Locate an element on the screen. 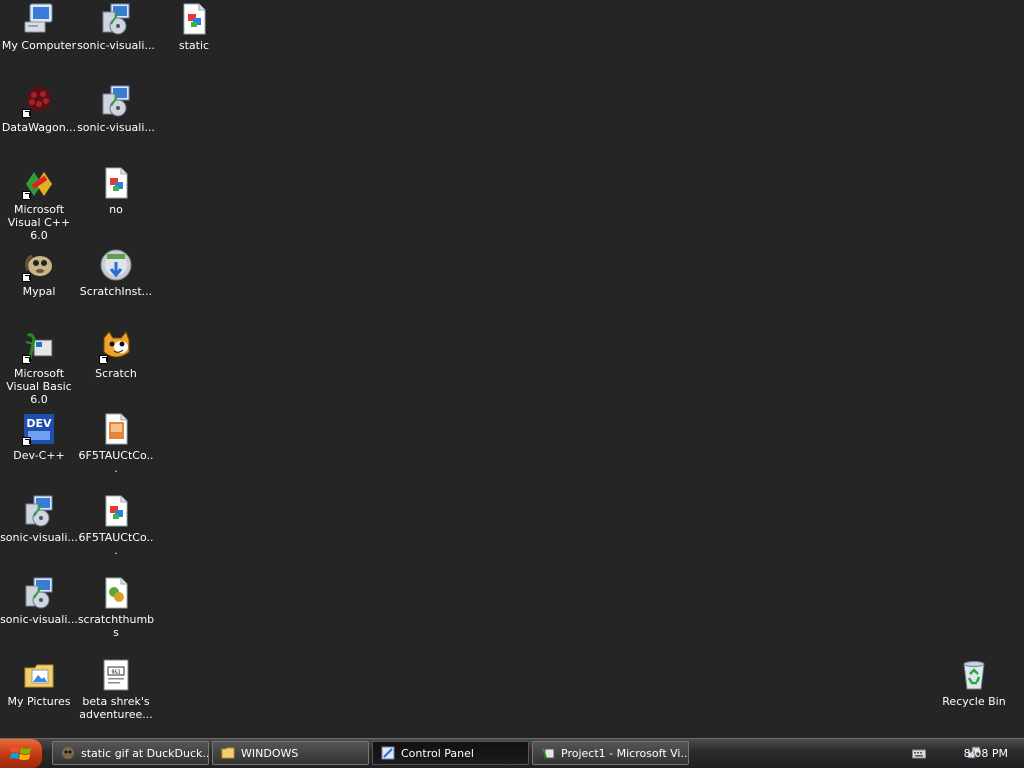 The width and height of the screenshot is (1024, 768). document-icon: 0&1 is located at coordinates (116, 675).